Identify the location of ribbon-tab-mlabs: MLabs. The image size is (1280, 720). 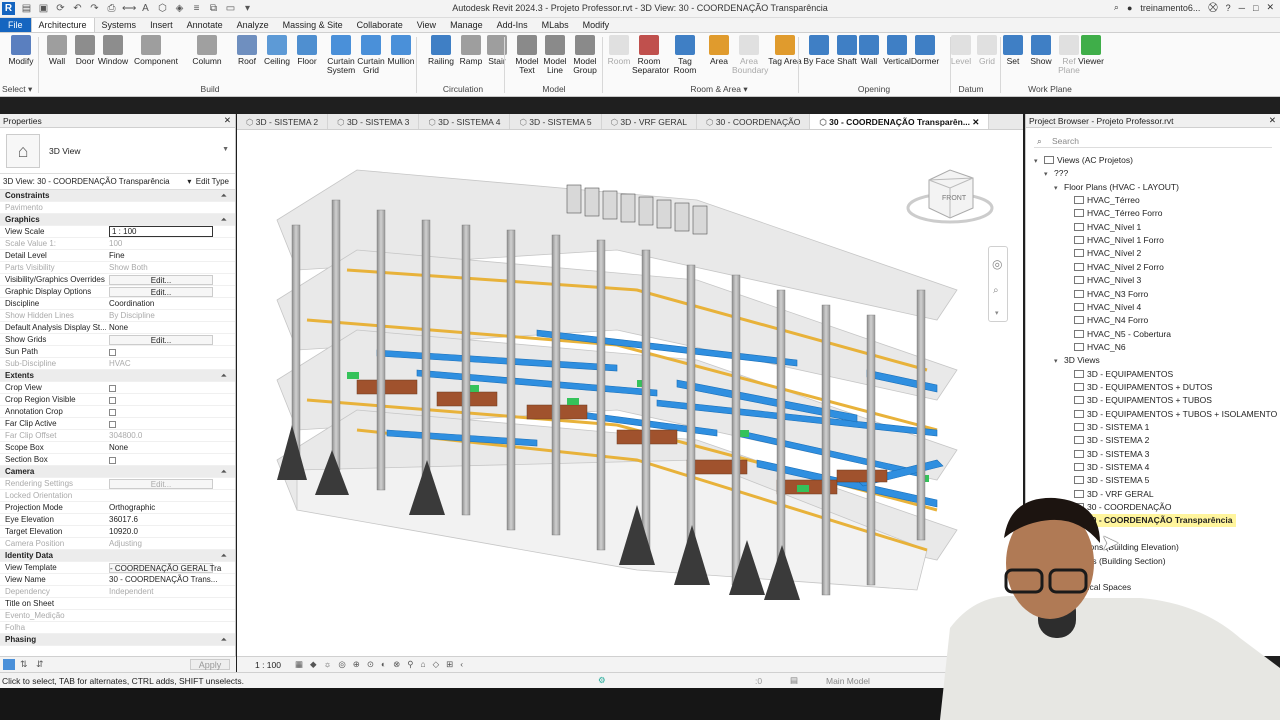
(555, 25).